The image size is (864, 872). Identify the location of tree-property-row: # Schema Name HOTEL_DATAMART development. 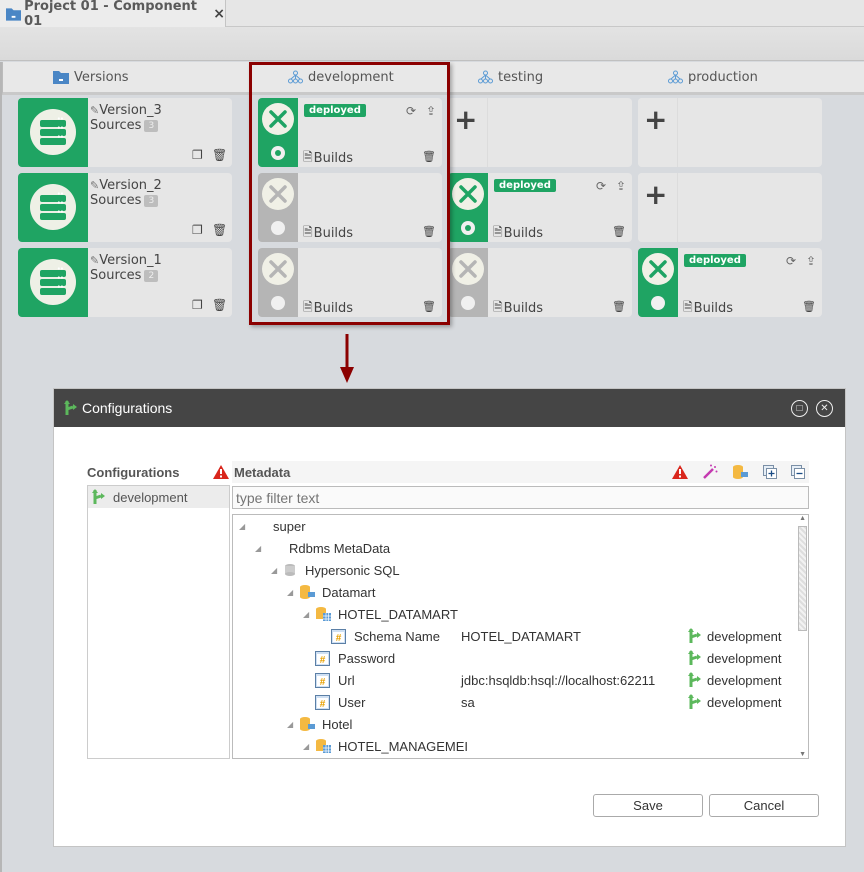
(568, 636).